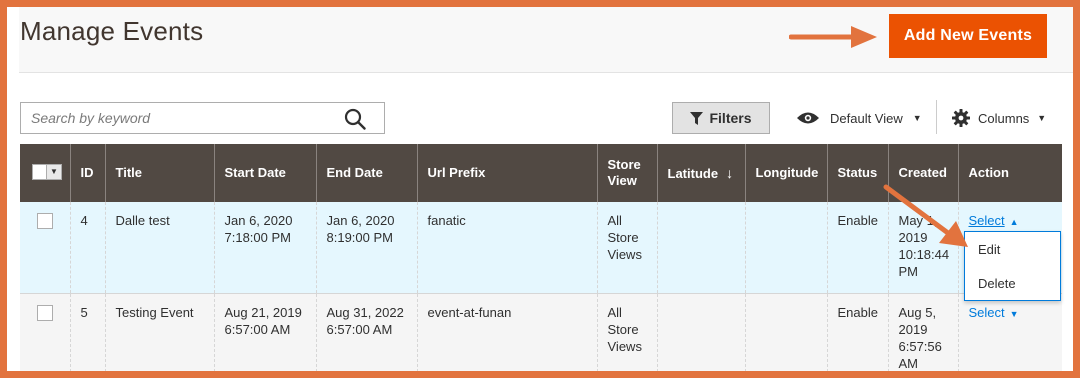 The image size is (1080, 378). Describe the element at coordinates (697, 118) in the screenshot. I see `filter-icon` at that location.